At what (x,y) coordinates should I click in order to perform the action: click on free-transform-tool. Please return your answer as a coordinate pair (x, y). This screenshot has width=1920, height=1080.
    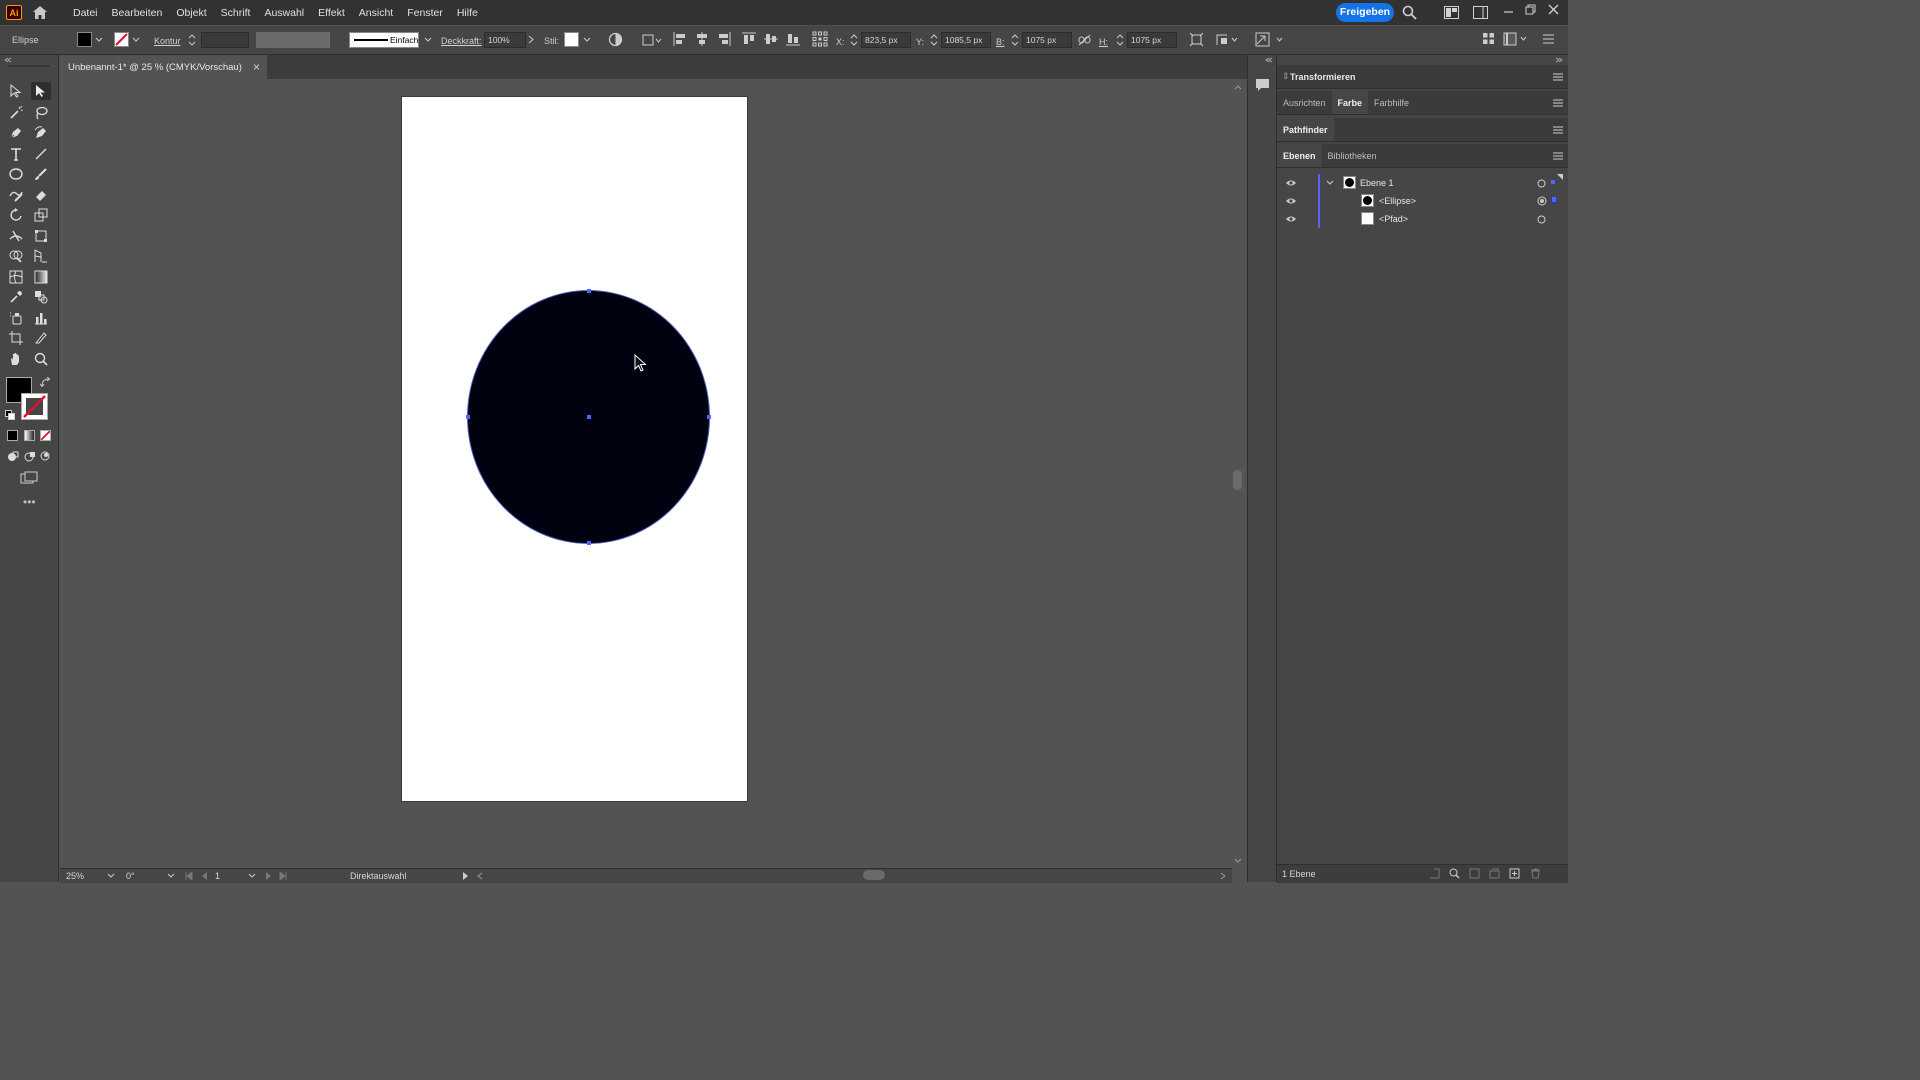
    Looking at the image, I should click on (41, 236).